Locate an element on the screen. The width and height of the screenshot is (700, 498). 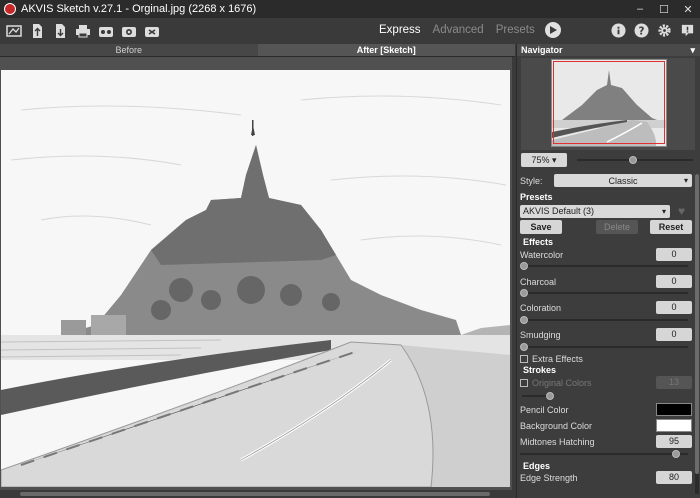
background-color-row: Background Color is located at coordinates (606, 425).